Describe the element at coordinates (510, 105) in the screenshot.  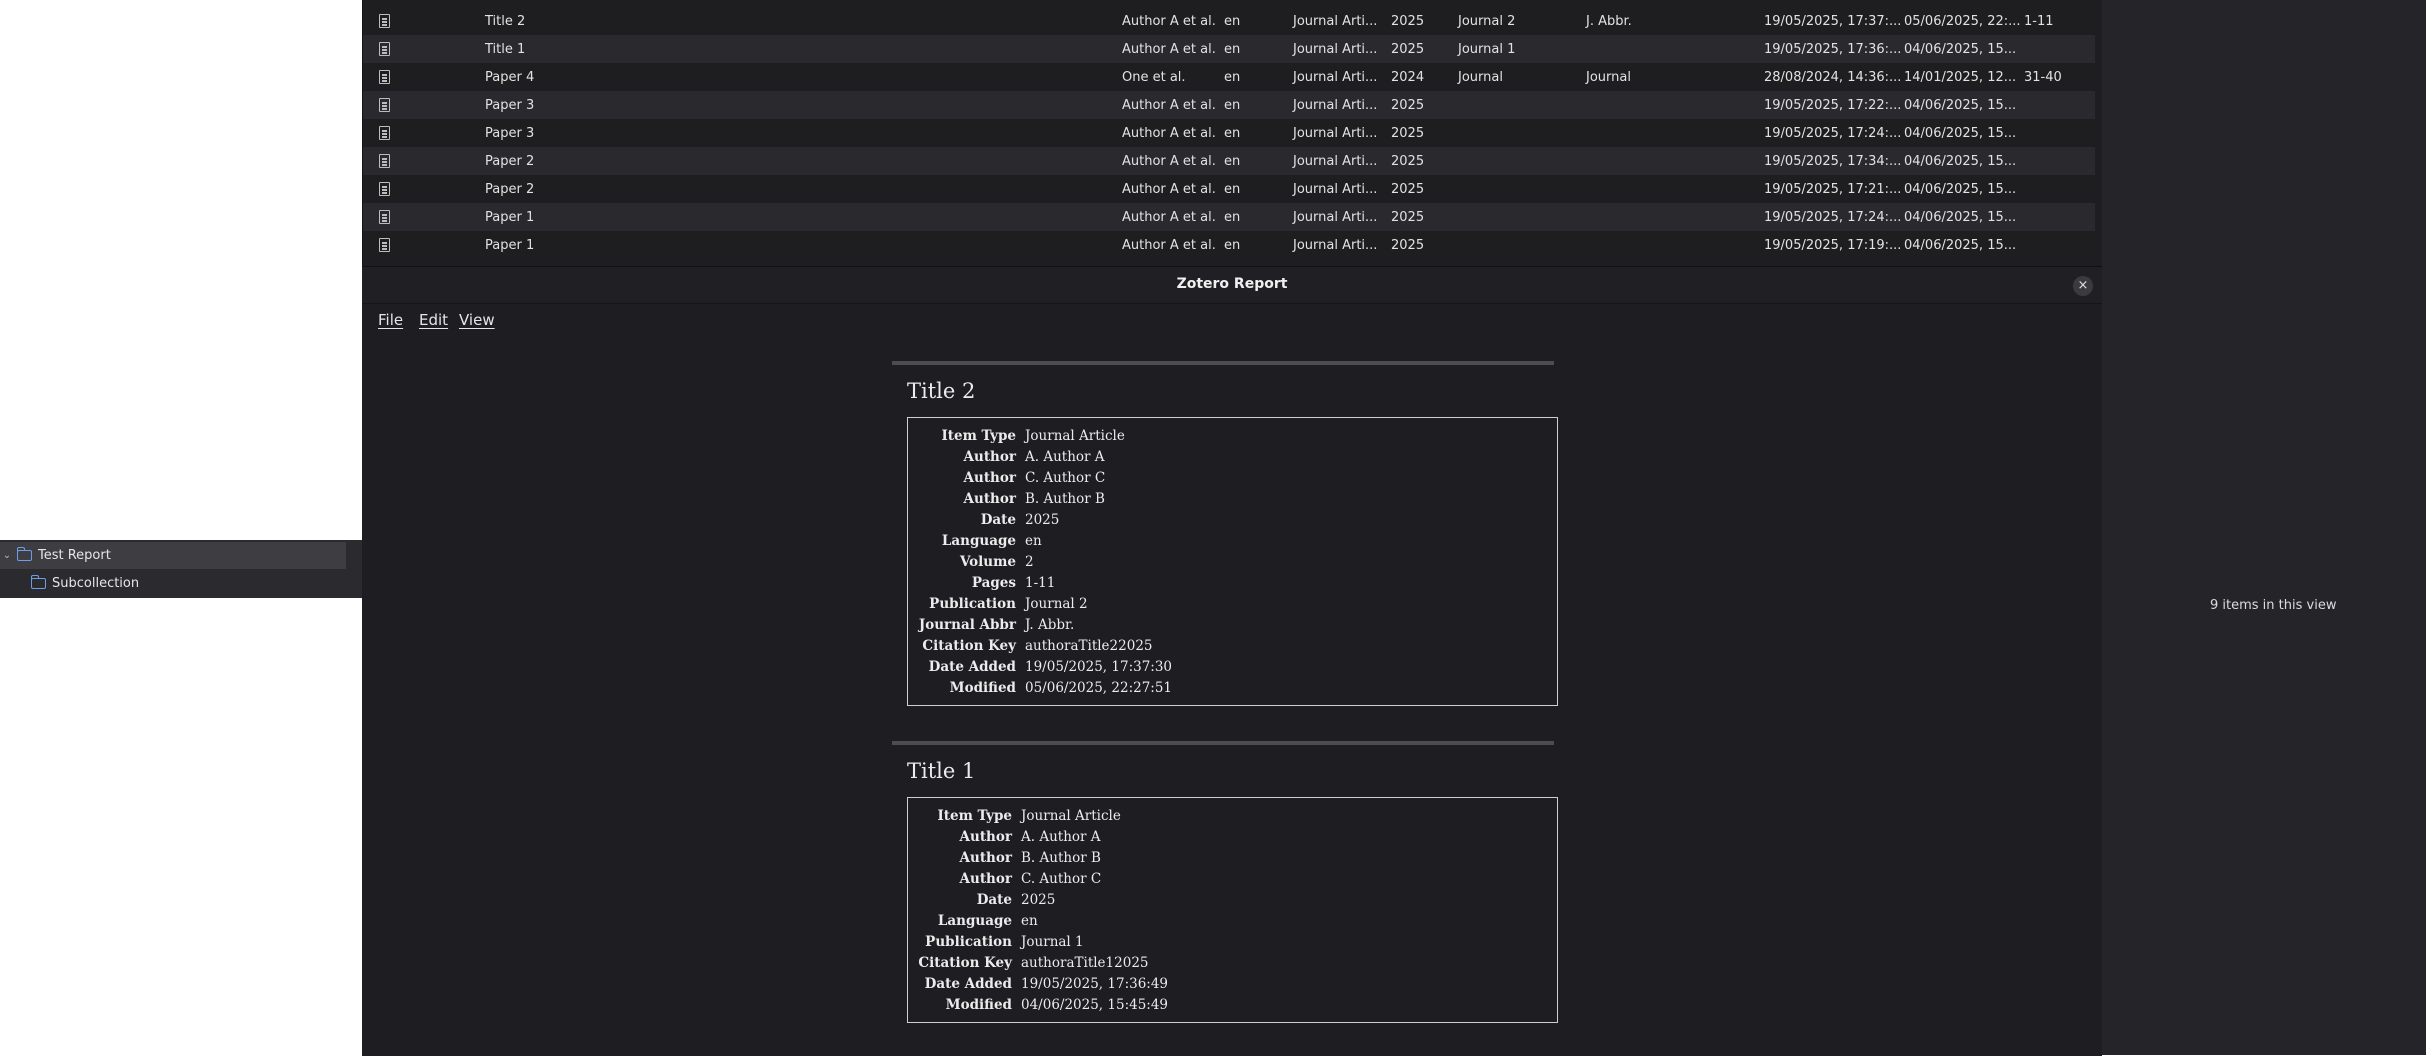
I see `item-title: Paper 3` at that location.